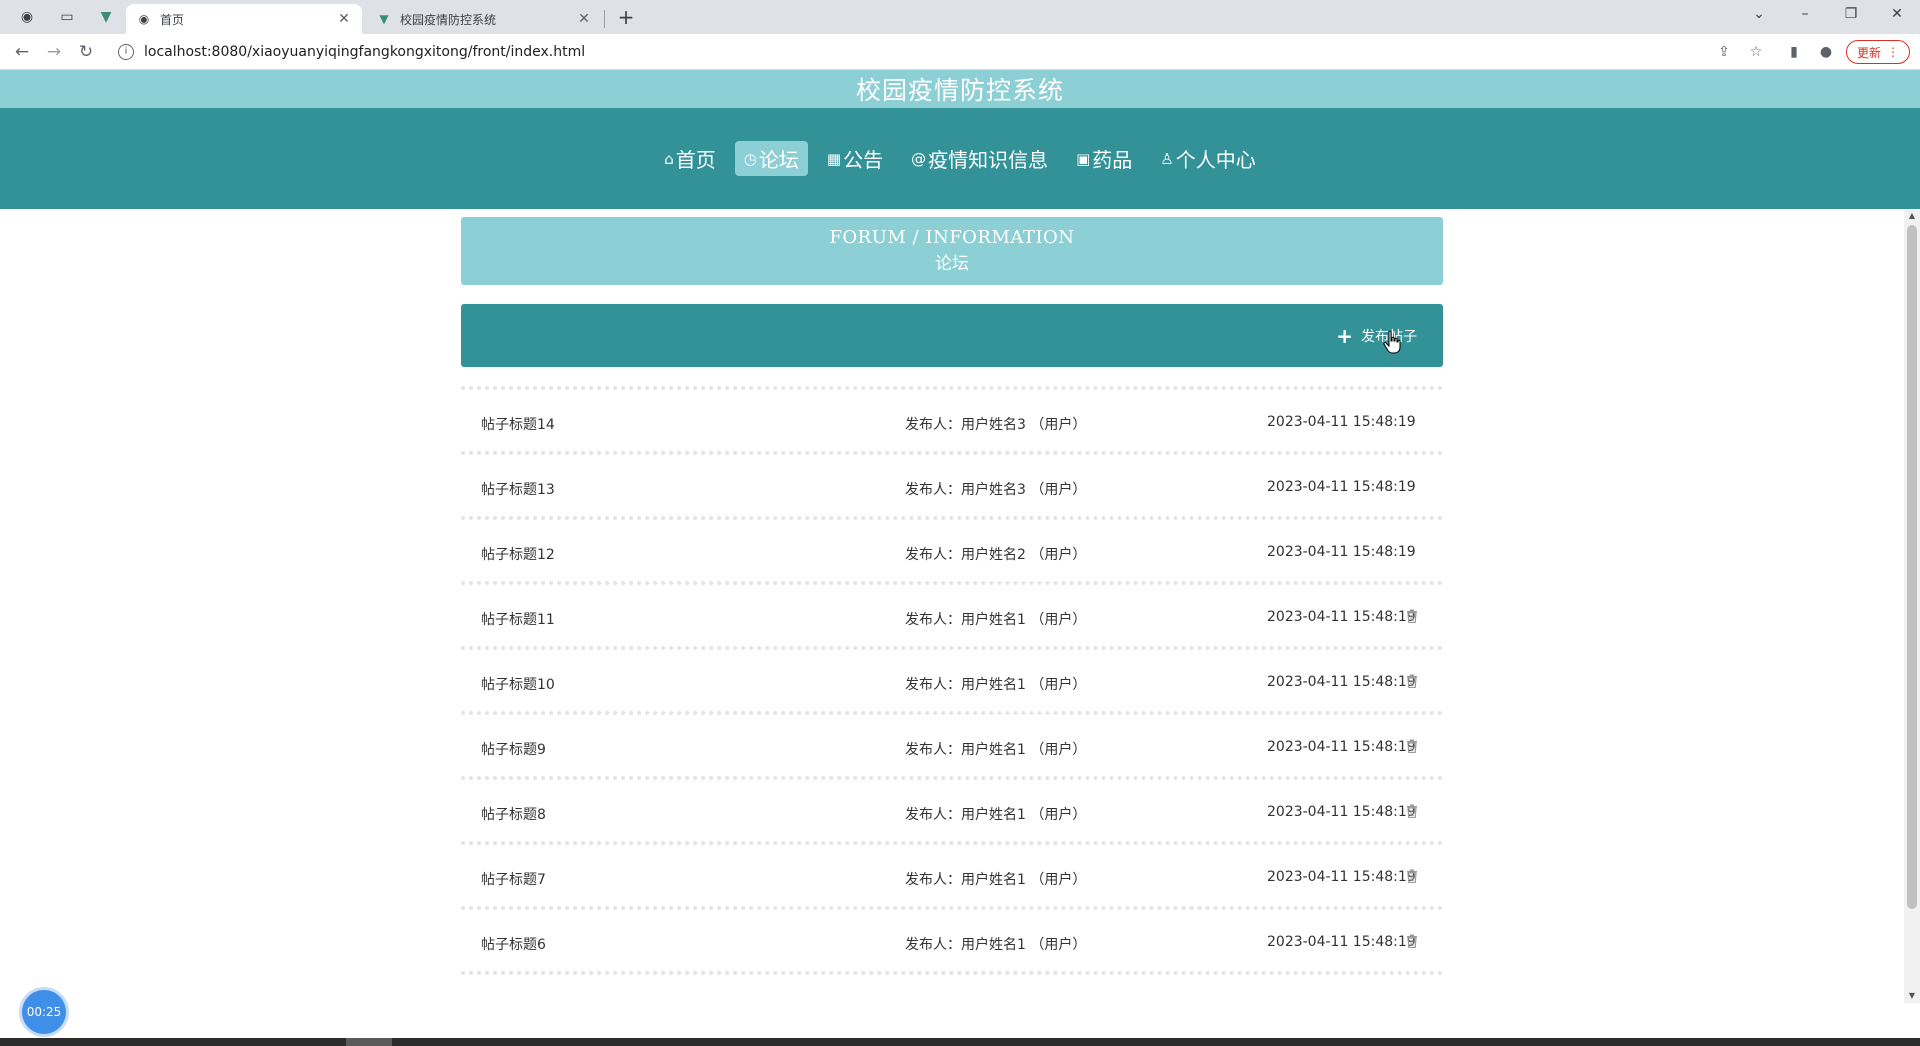  What do you see at coordinates (952, 548) in the screenshot?
I see `post-row: 帖子标题12 发布人：用户姓名2 （用户） 2023-04-11 15:48:19` at bounding box center [952, 548].